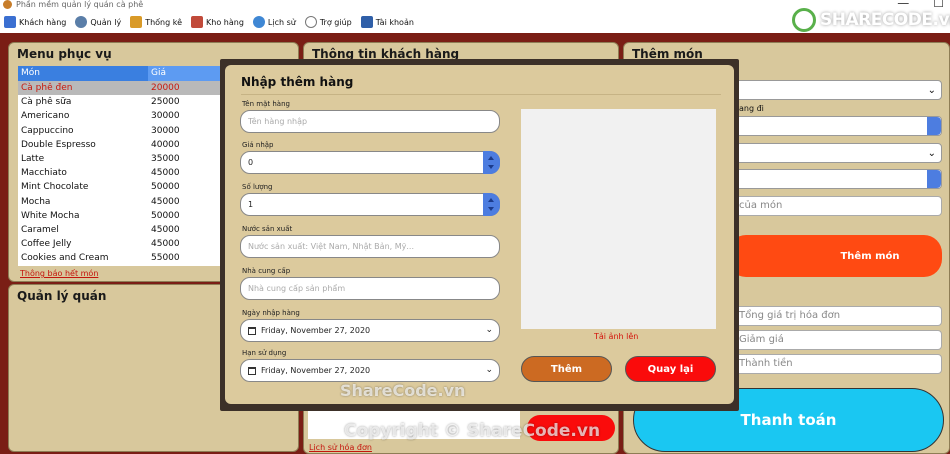 The width and height of the screenshot is (950, 454). What do you see at coordinates (33, 158) in the screenshot?
I see `item-name-cell: Latte` at bounding box center [33, 158].